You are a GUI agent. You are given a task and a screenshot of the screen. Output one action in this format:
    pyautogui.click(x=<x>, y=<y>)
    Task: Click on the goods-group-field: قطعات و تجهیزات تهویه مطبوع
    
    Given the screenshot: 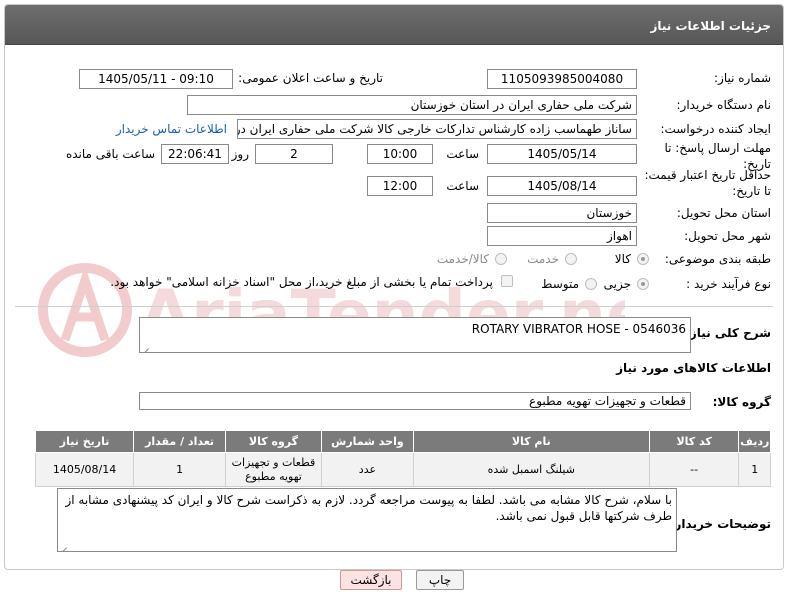 What is the action you would take?
    pyautogui.click(x=415, y=401)
    